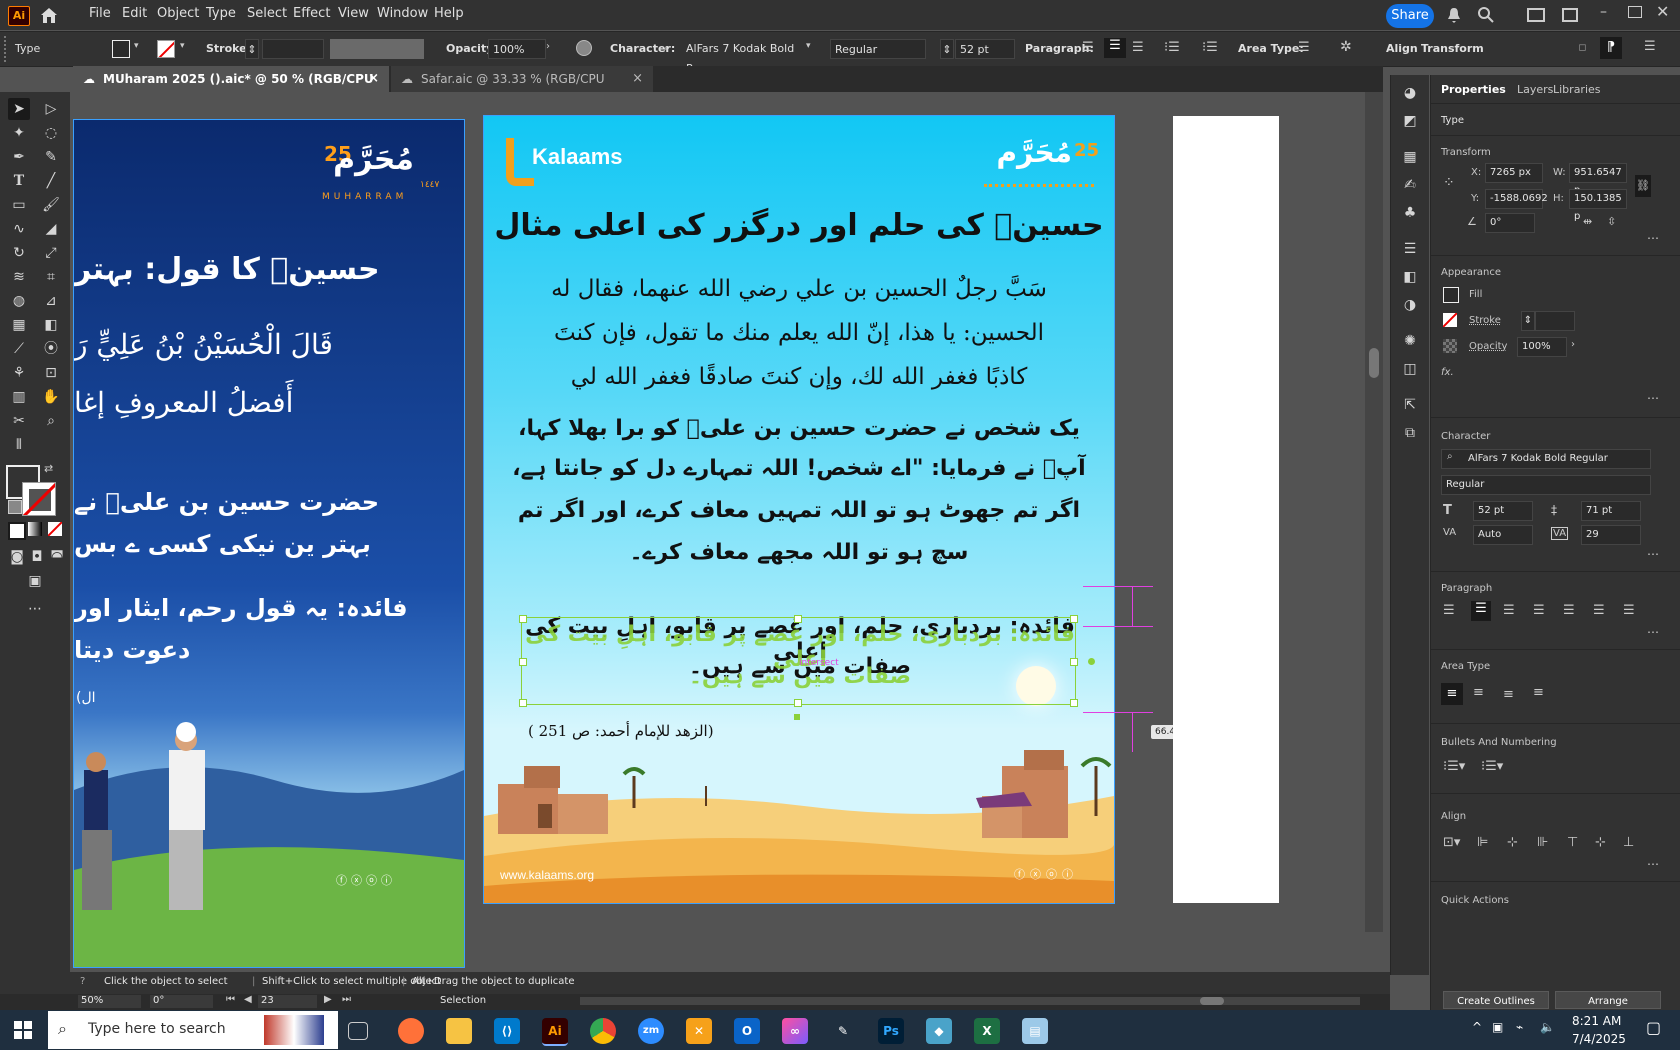  Describe the element at coordinates (1503, 535) in the screenshot. I see `kerning-input: Auto` at that location.